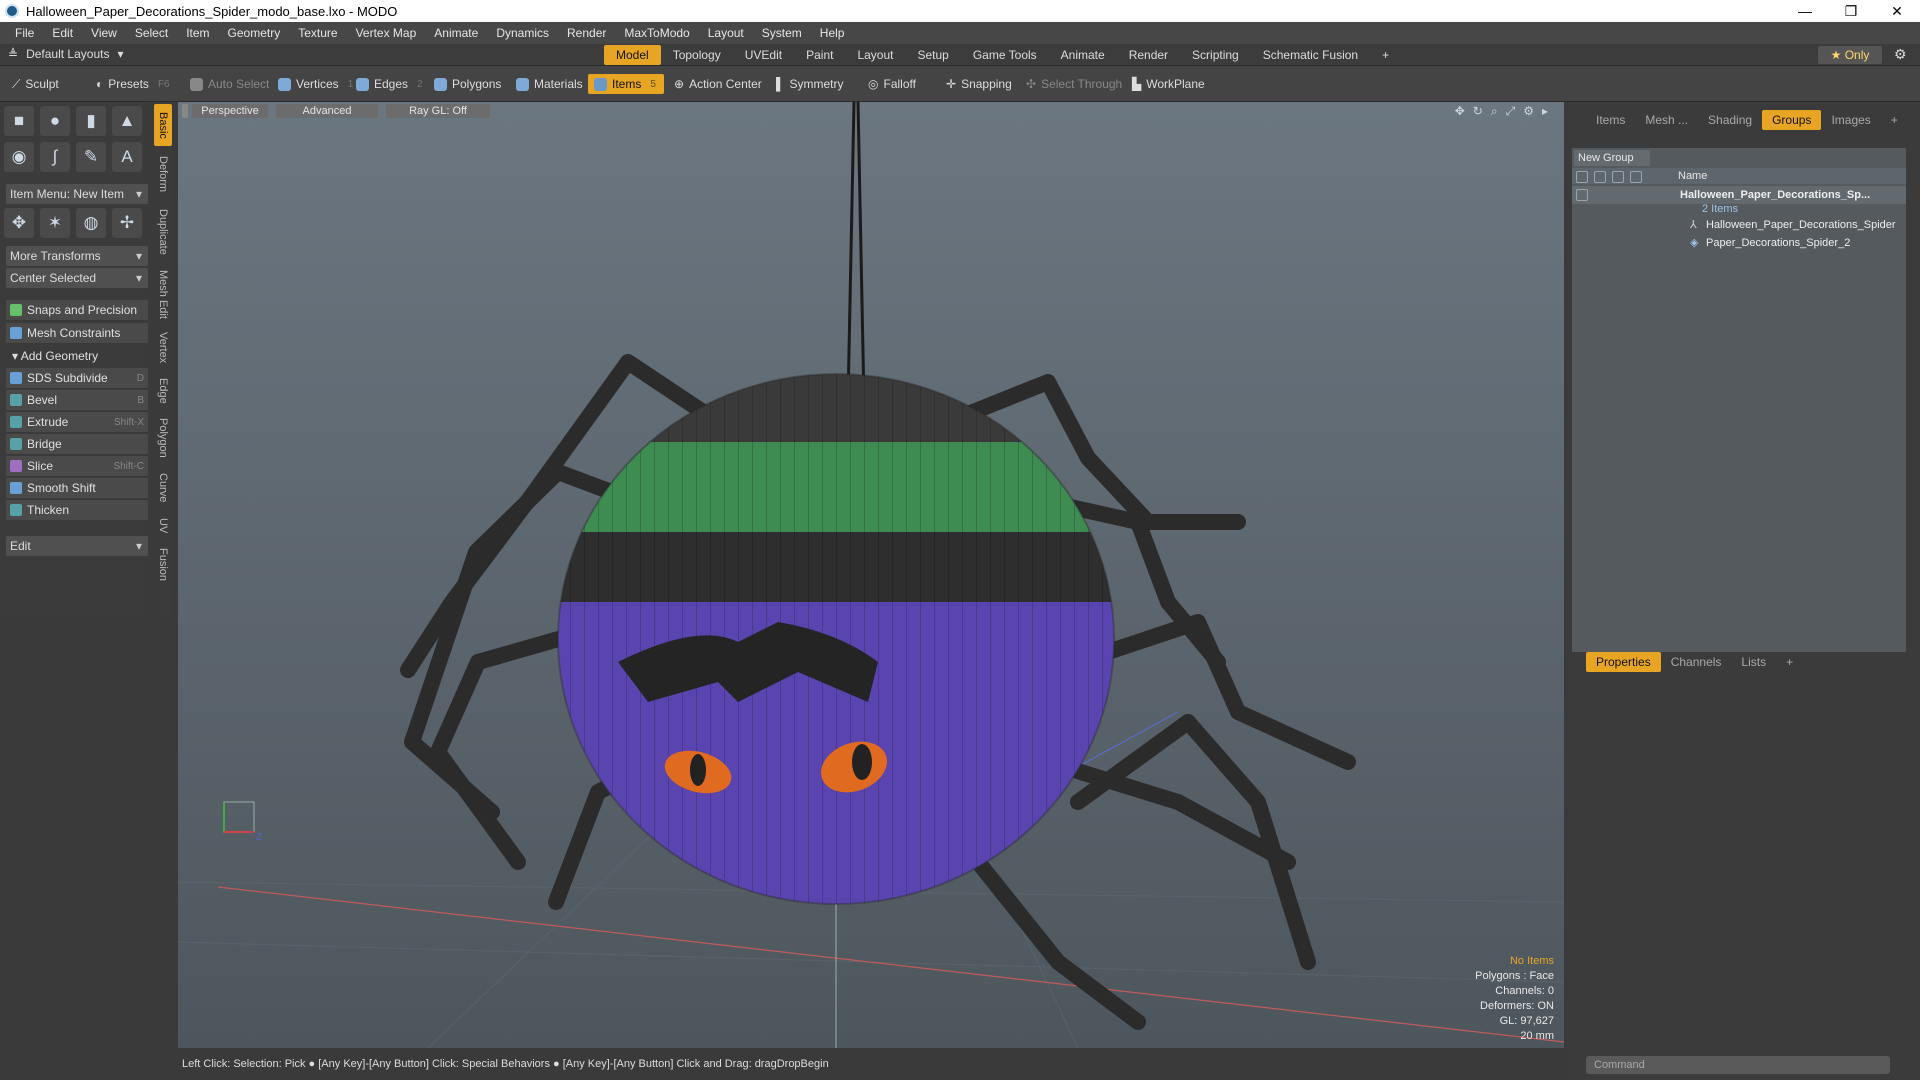 Image resolution: width=1920 pixels, height=1080 pixels. What do you see at coordinates (127, 121) in the screenshot?
I see `cone-icon: ▲` at bounding box center [127, 121].